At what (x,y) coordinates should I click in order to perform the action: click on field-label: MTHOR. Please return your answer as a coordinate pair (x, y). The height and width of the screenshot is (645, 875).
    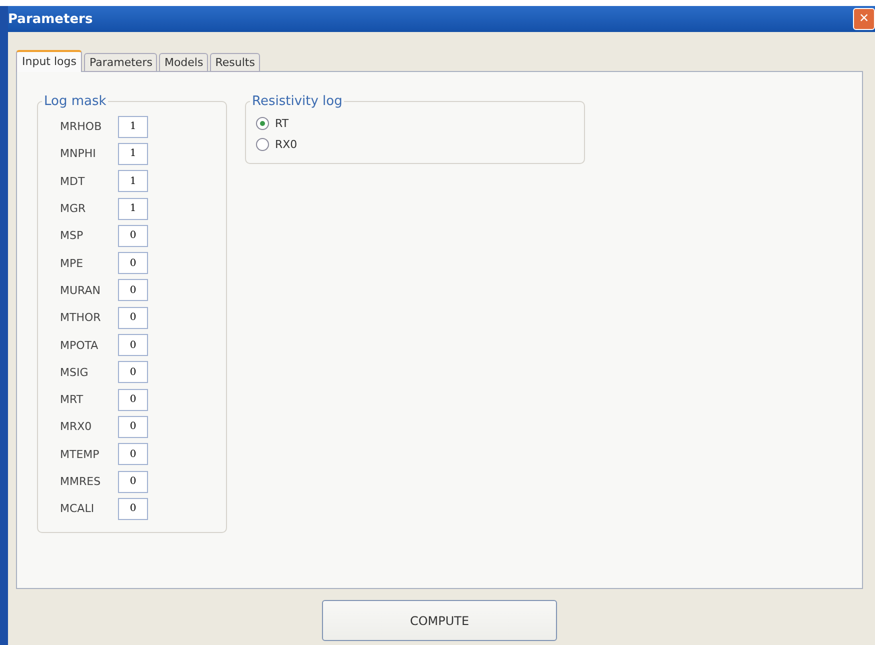
    Looking at the image, I should click on (81, 317).